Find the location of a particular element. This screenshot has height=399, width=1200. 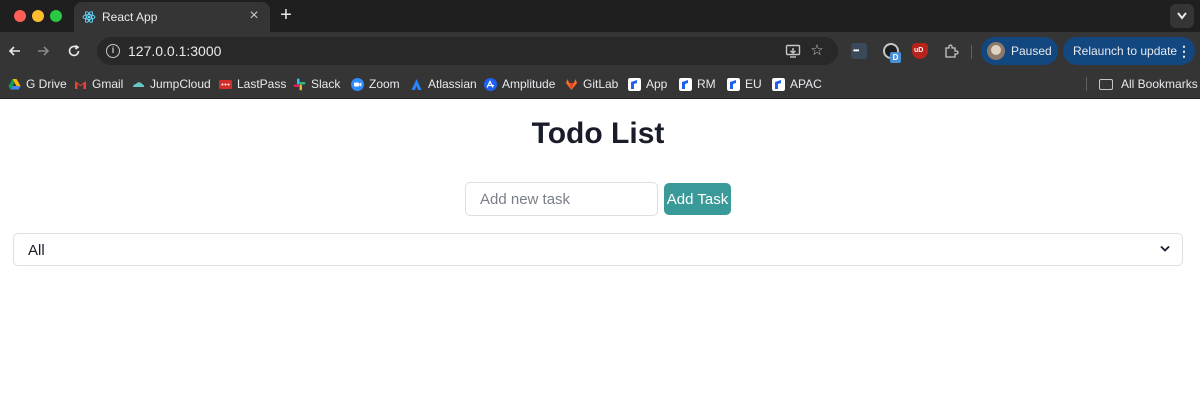

react-logo-icon is located at coordinates (89, 17).